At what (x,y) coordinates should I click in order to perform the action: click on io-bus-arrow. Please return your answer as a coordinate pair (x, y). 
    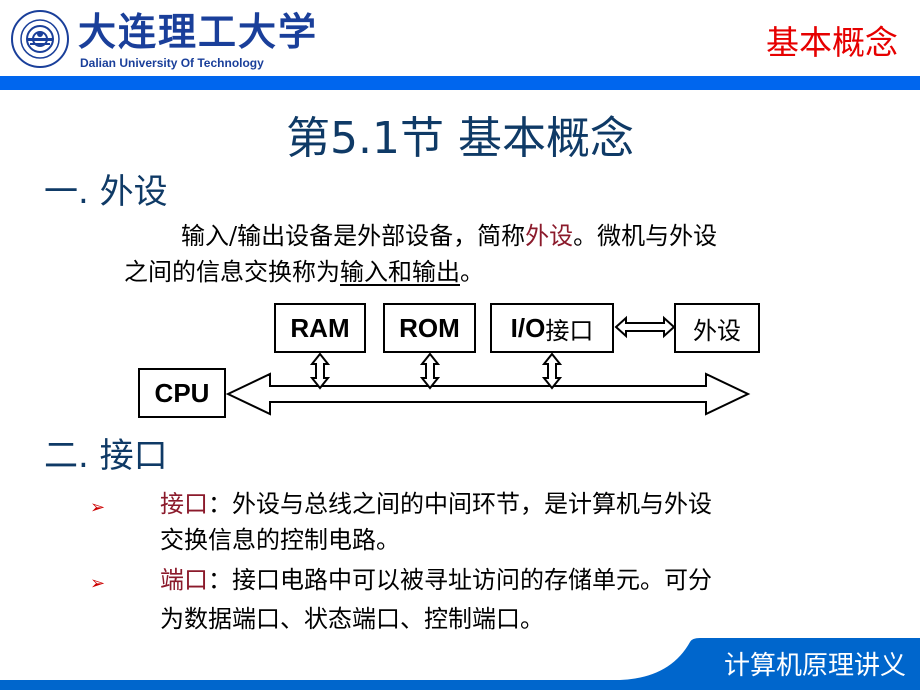
    Looking at the image, I should click on (552, 371).